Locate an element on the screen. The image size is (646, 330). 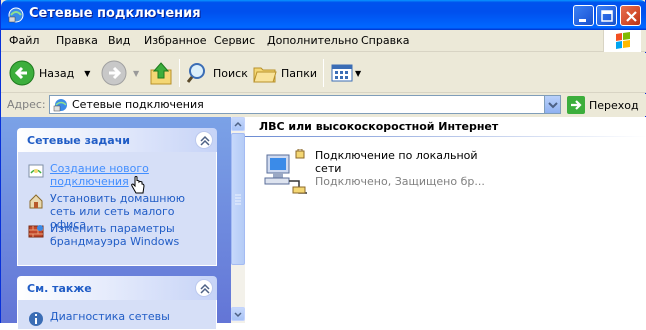
folders-icon is located at coordinates (265, 75).